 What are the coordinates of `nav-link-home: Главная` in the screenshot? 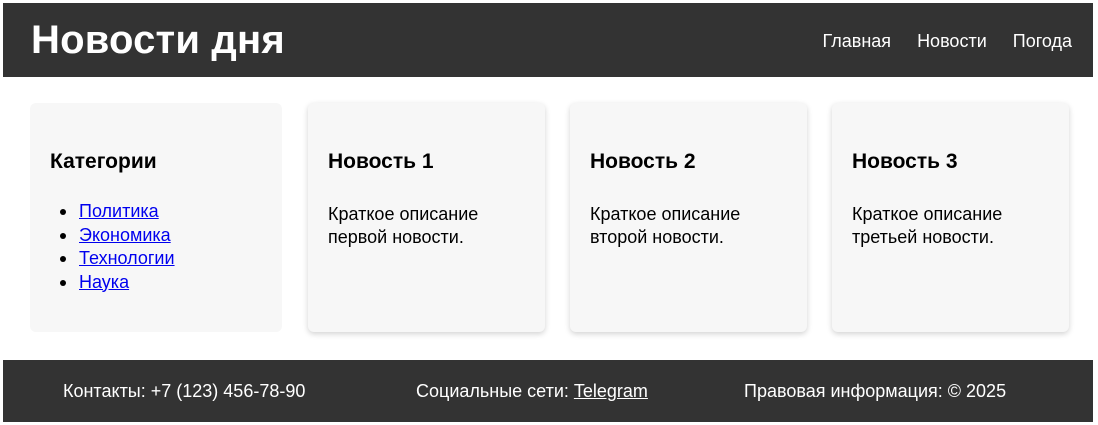 It's located at (857, 41).